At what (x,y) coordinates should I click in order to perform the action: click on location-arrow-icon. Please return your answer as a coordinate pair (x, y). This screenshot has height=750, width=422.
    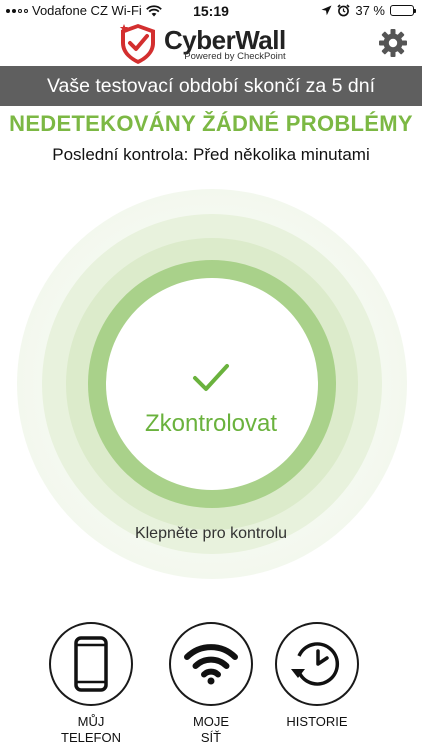
    Looking at the image, I should click on (326, 10).